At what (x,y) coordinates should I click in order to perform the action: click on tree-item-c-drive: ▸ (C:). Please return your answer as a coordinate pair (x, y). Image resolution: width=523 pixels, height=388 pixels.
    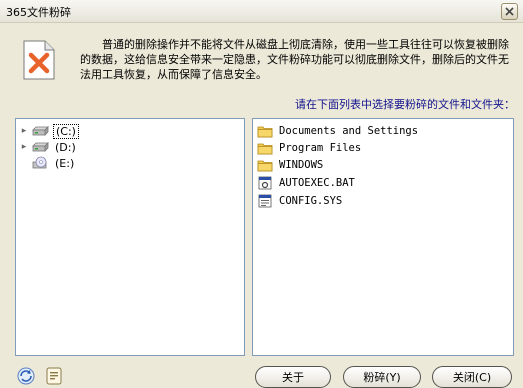
    Looking at the image, I should click on (49, 131).